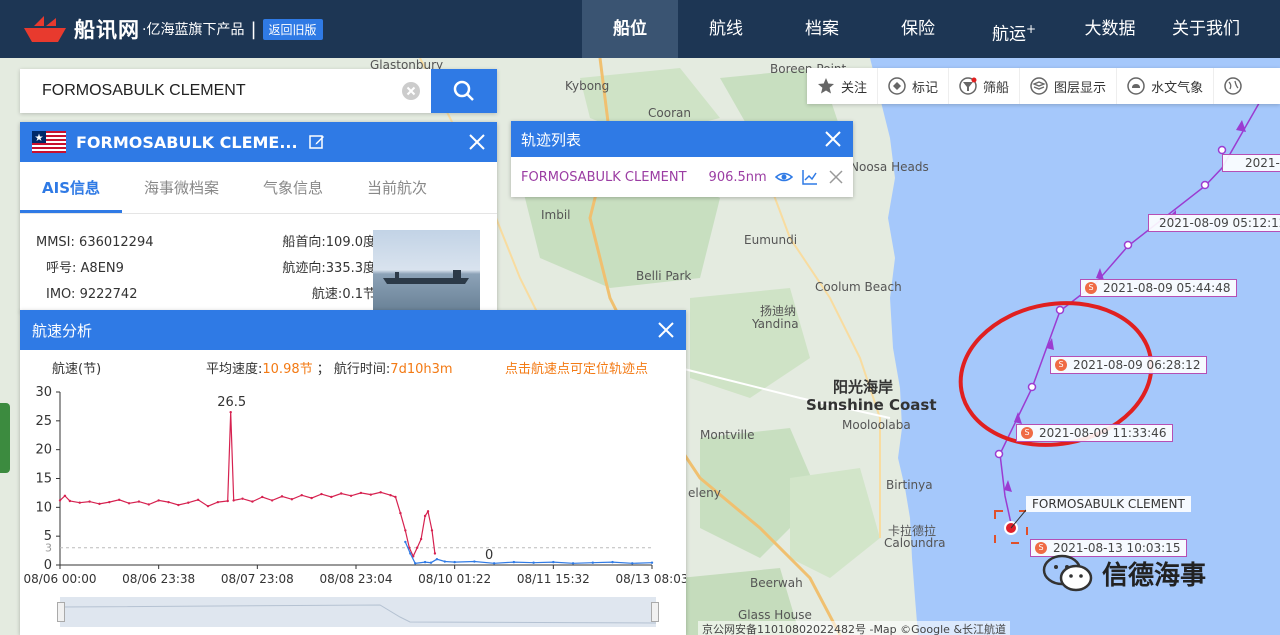 The height and width of the screenshot is (635, 1280). What do you see at coordinates (43, 421) in the screenshot?
I see `y-tick-label: 25` at bounding box center [43, 421].